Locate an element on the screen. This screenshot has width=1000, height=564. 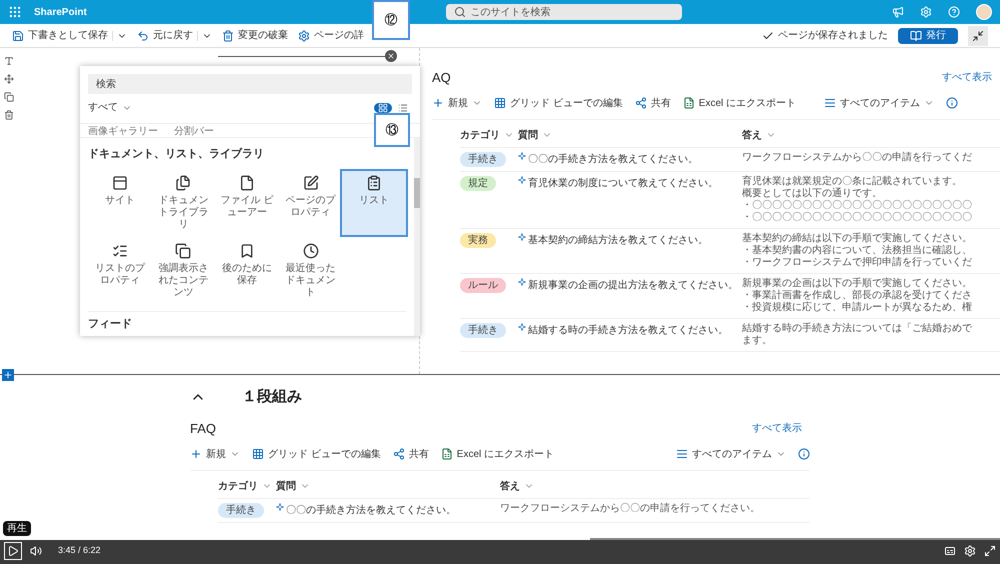
volume-icon is located at coordinates (36, 551).